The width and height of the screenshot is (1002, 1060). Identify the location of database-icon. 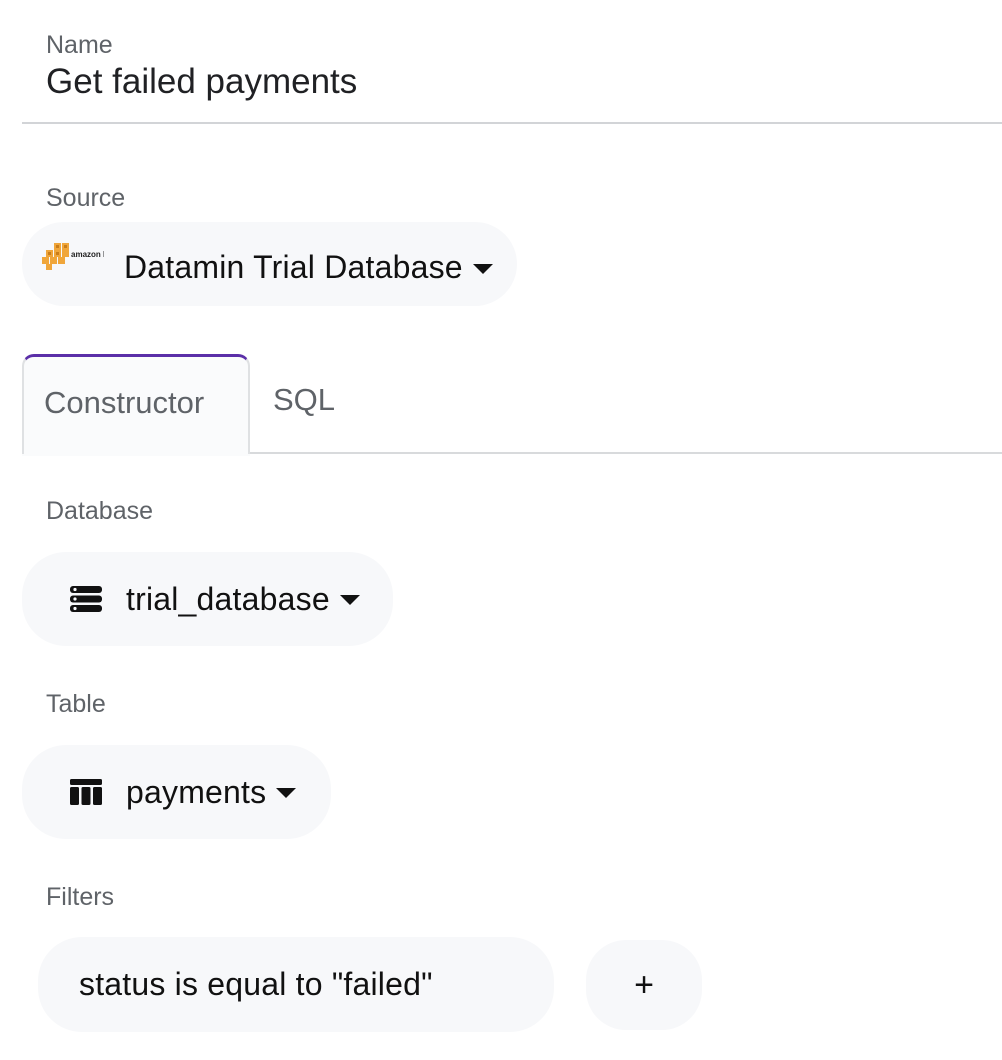
(86, 599).